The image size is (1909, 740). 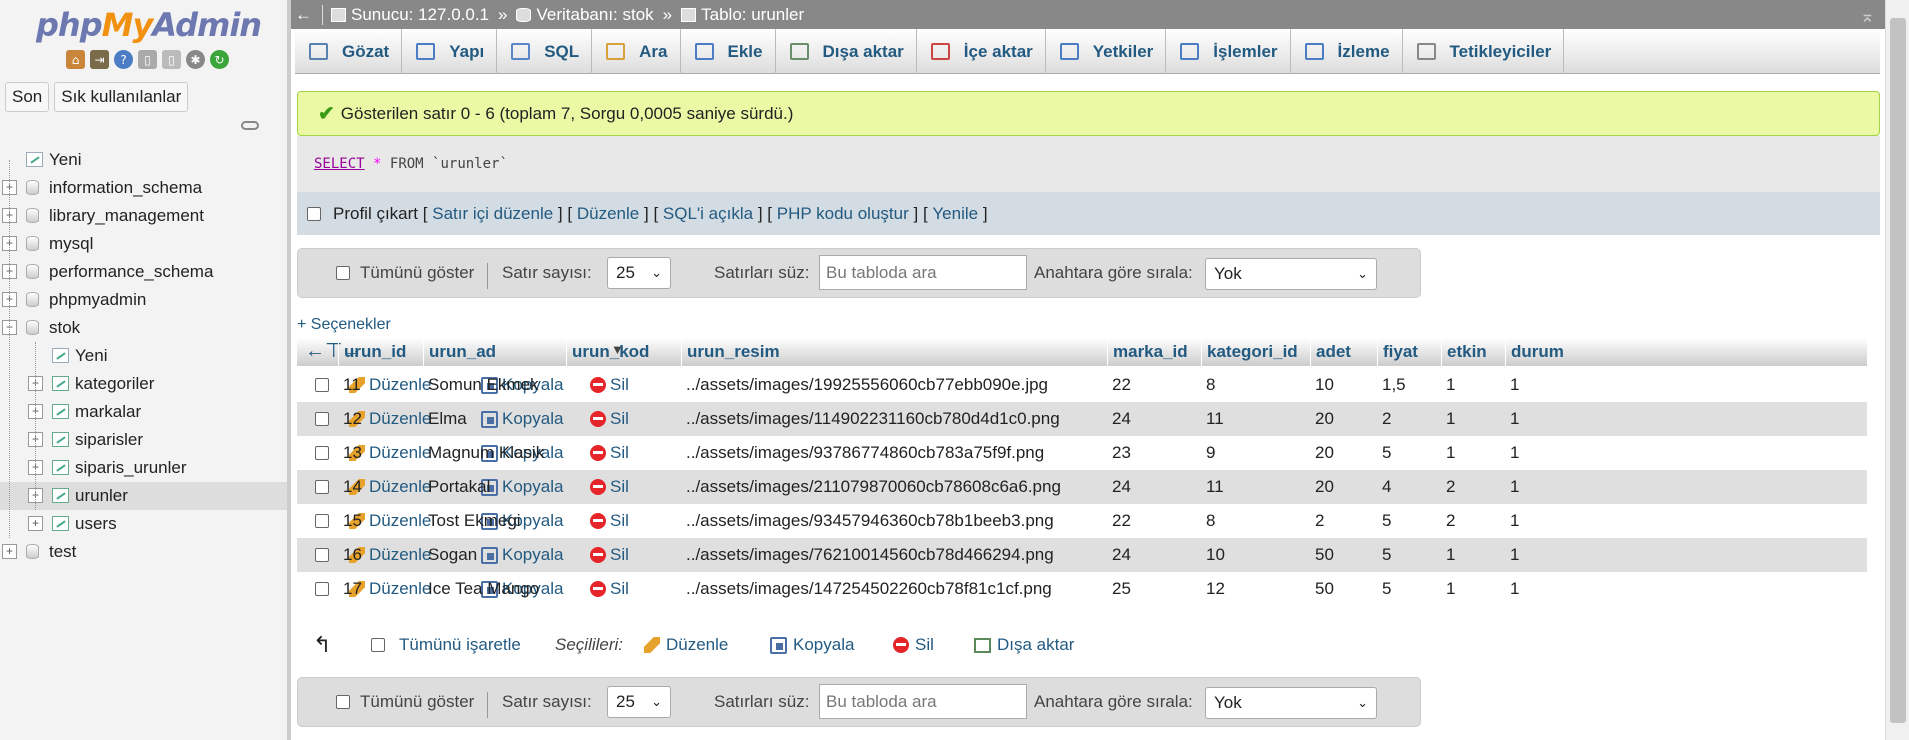 What do you see at coordinates (1255, 453) in the screenshot?
I see `cell-kategori_id: 9` at bounding box center [1255, 453].